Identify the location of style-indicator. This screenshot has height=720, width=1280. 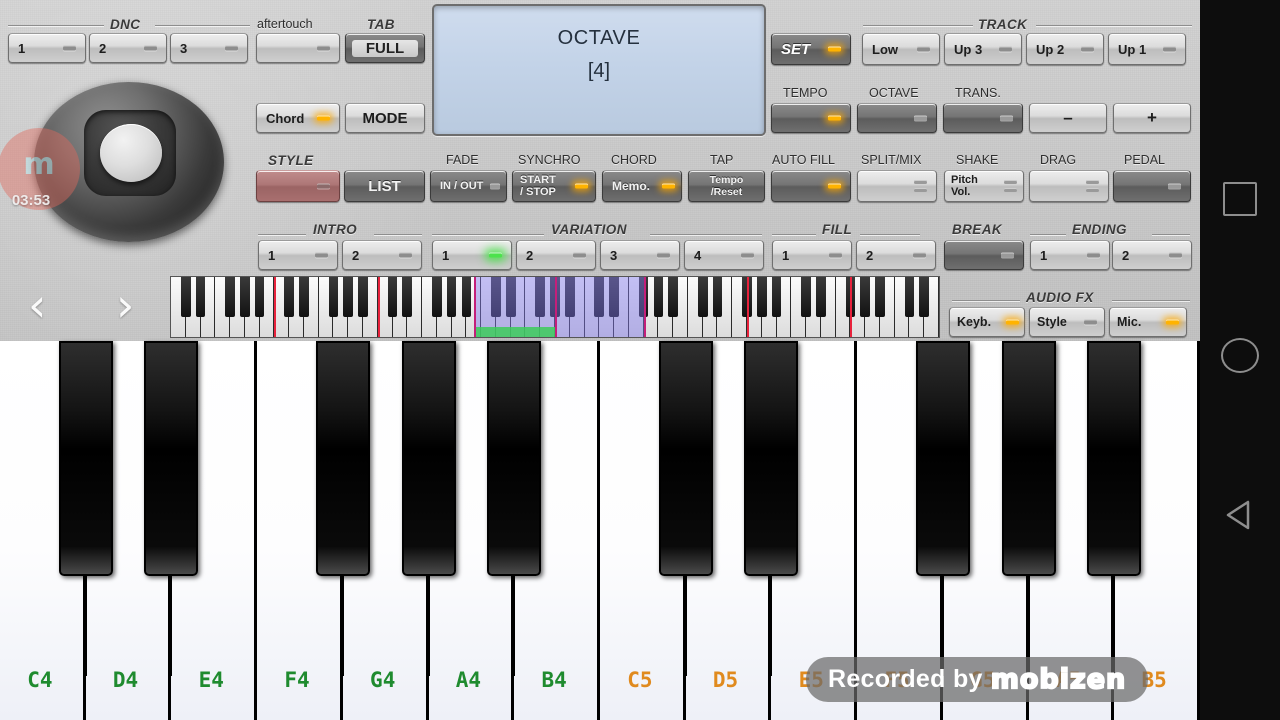
(323, 186).